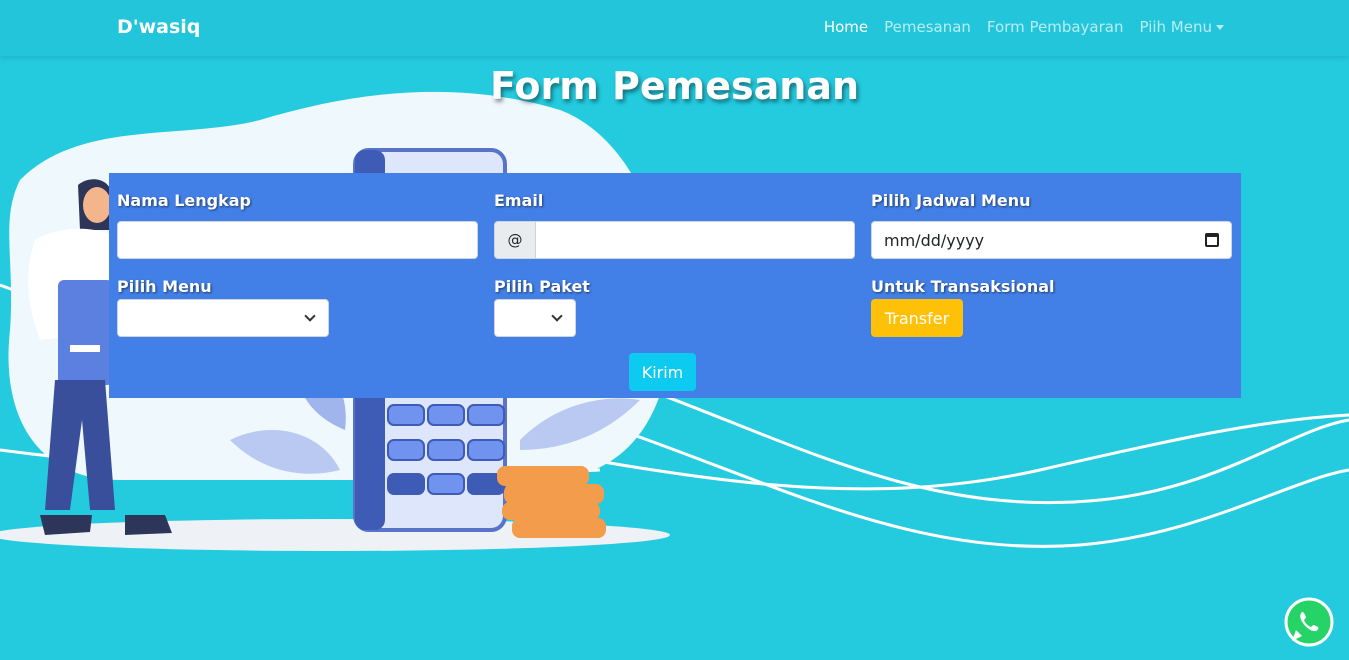 The width and height of the screenshot is (1349, 660). I want to click on menu-label: Pilih Menu, so click(164, 286).